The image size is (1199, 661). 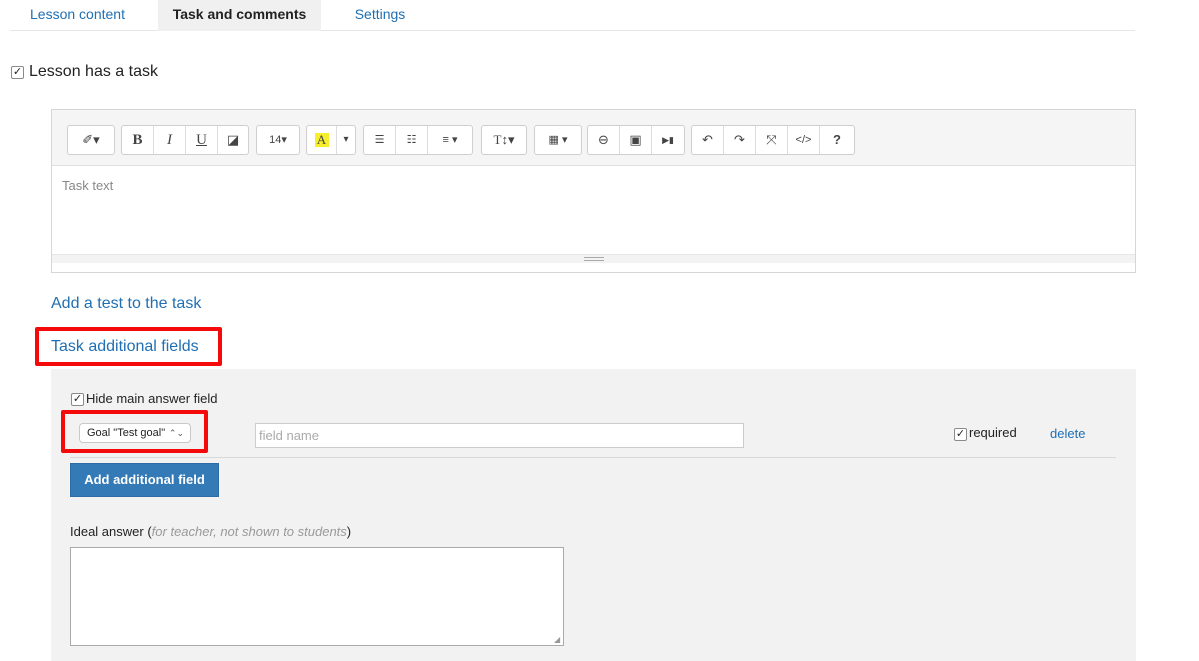 What do you see at coordinates (126, 304) in the screenshot?
I see `add-test-link: Add a test to the task` at bounding box center [126, 304].